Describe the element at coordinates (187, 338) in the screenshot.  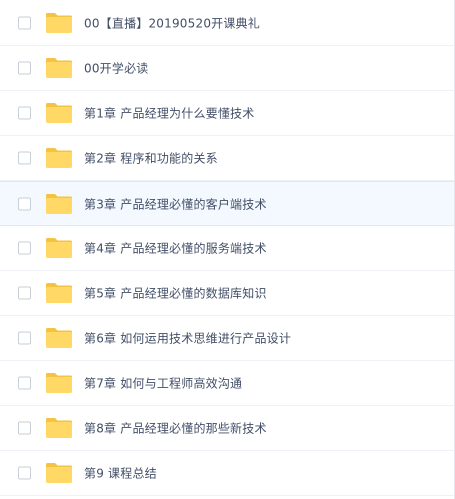
I see `file-name: 第6章 如何运用技术思维进行产品设计` at that location.